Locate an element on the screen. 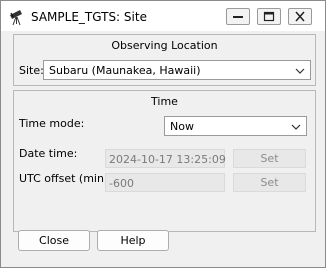 The image size is (326, 268). time-mode-value: Now is located at coordinates (182, 126).